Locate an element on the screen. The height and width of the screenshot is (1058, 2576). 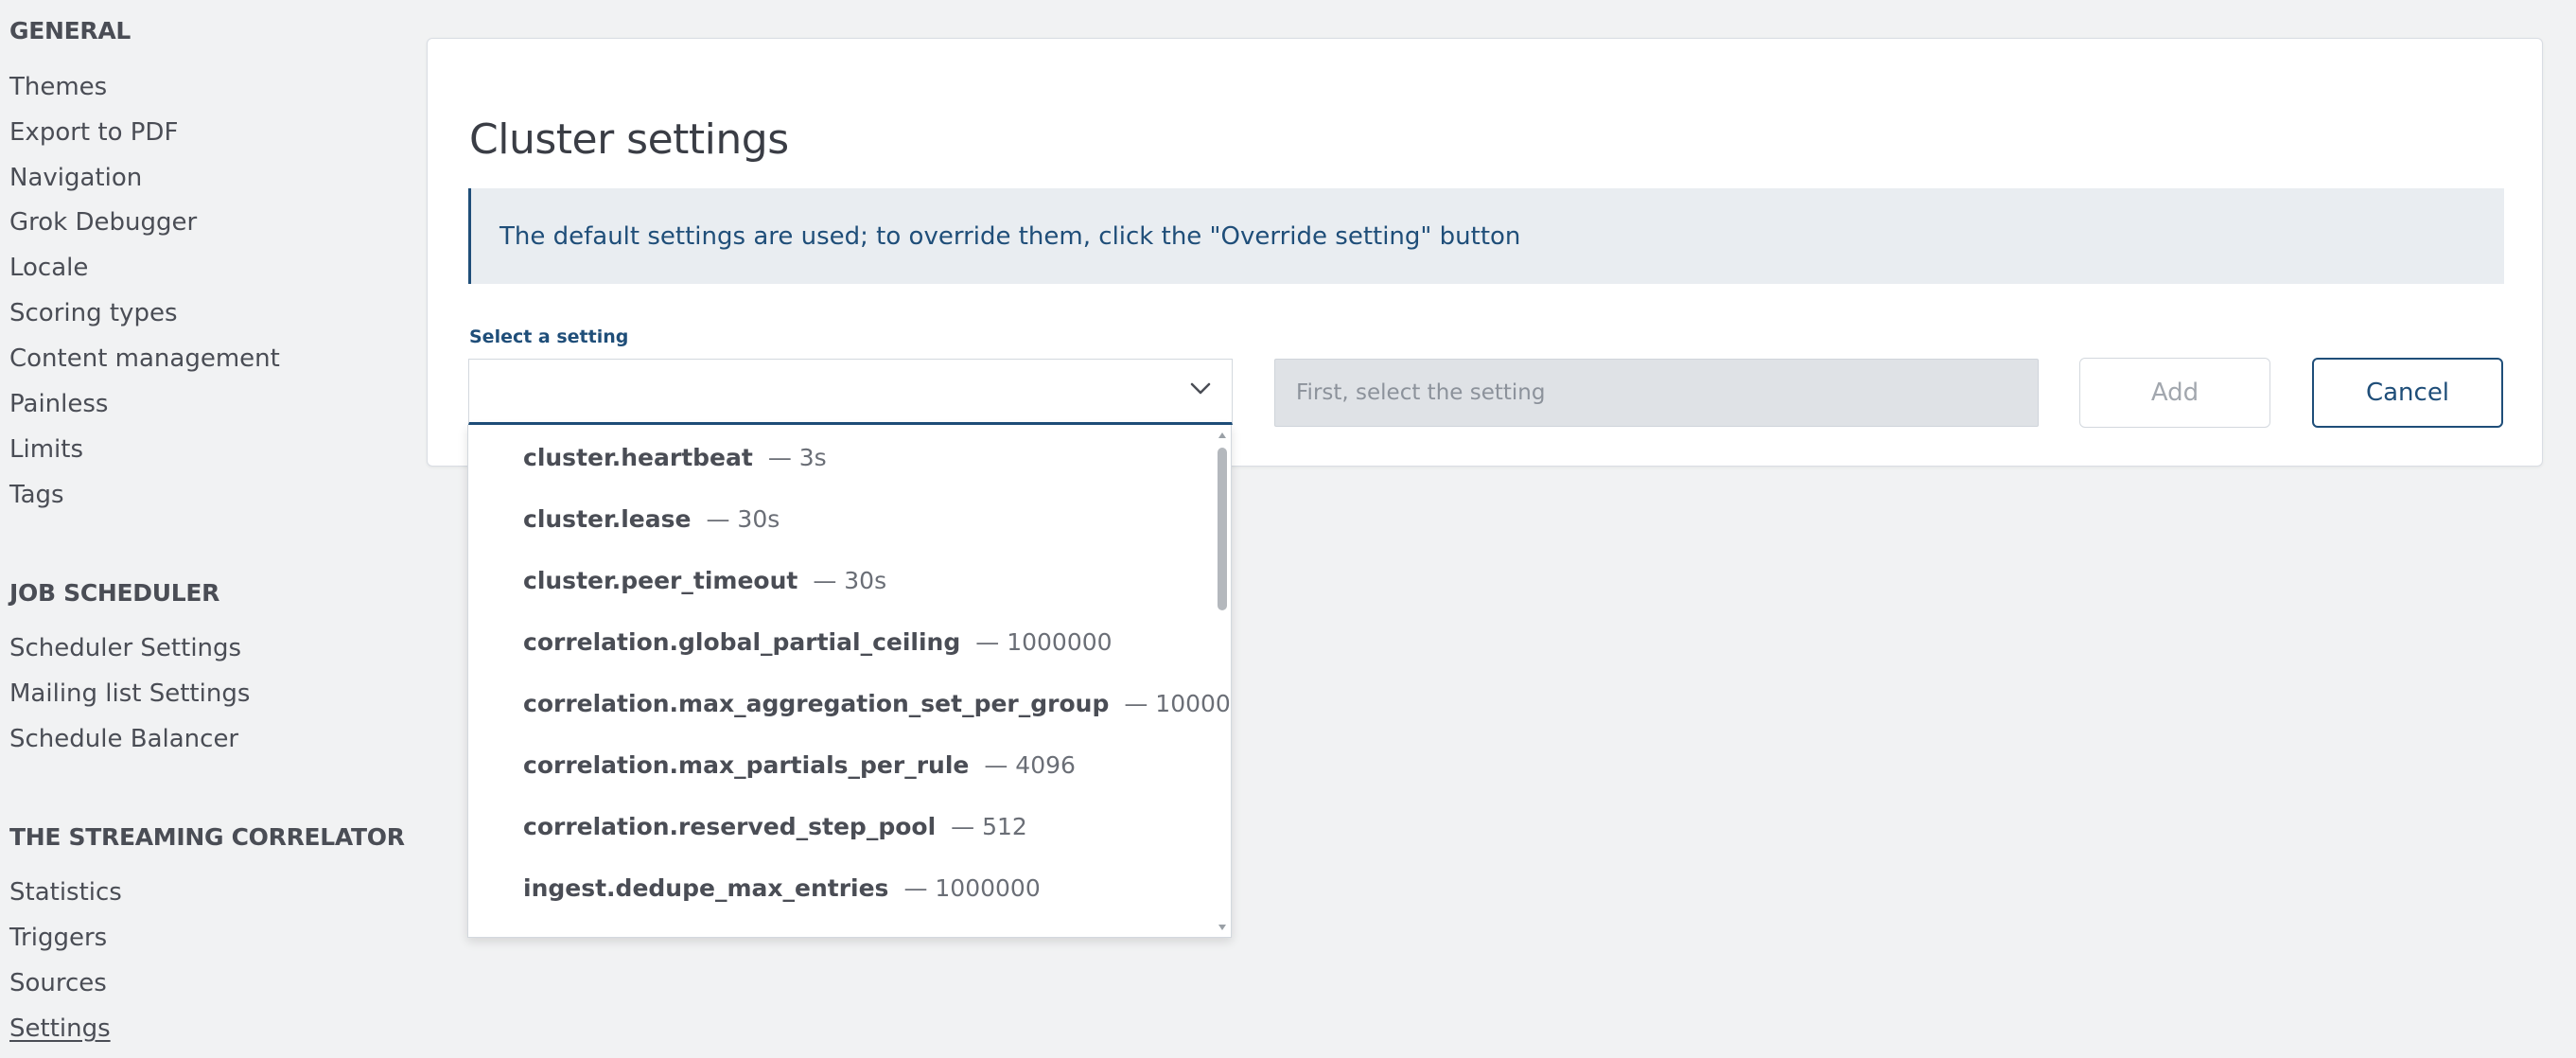
list-item: correlation.max_partials_per_rule — 4096 is located at coordinates (800, 765).